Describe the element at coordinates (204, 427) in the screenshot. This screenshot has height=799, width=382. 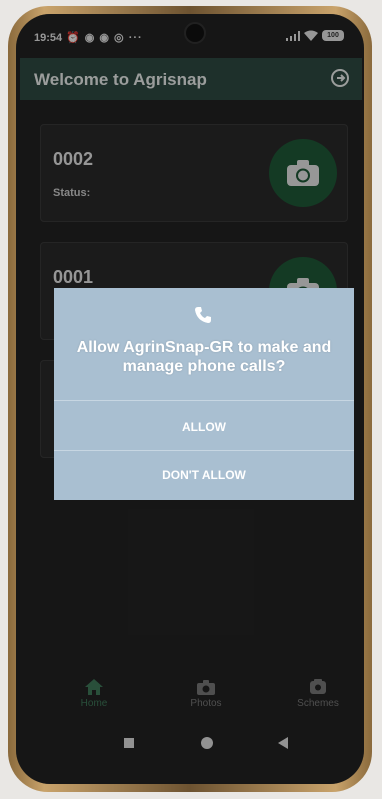
I see `allow-button: ALLOW` at that location.